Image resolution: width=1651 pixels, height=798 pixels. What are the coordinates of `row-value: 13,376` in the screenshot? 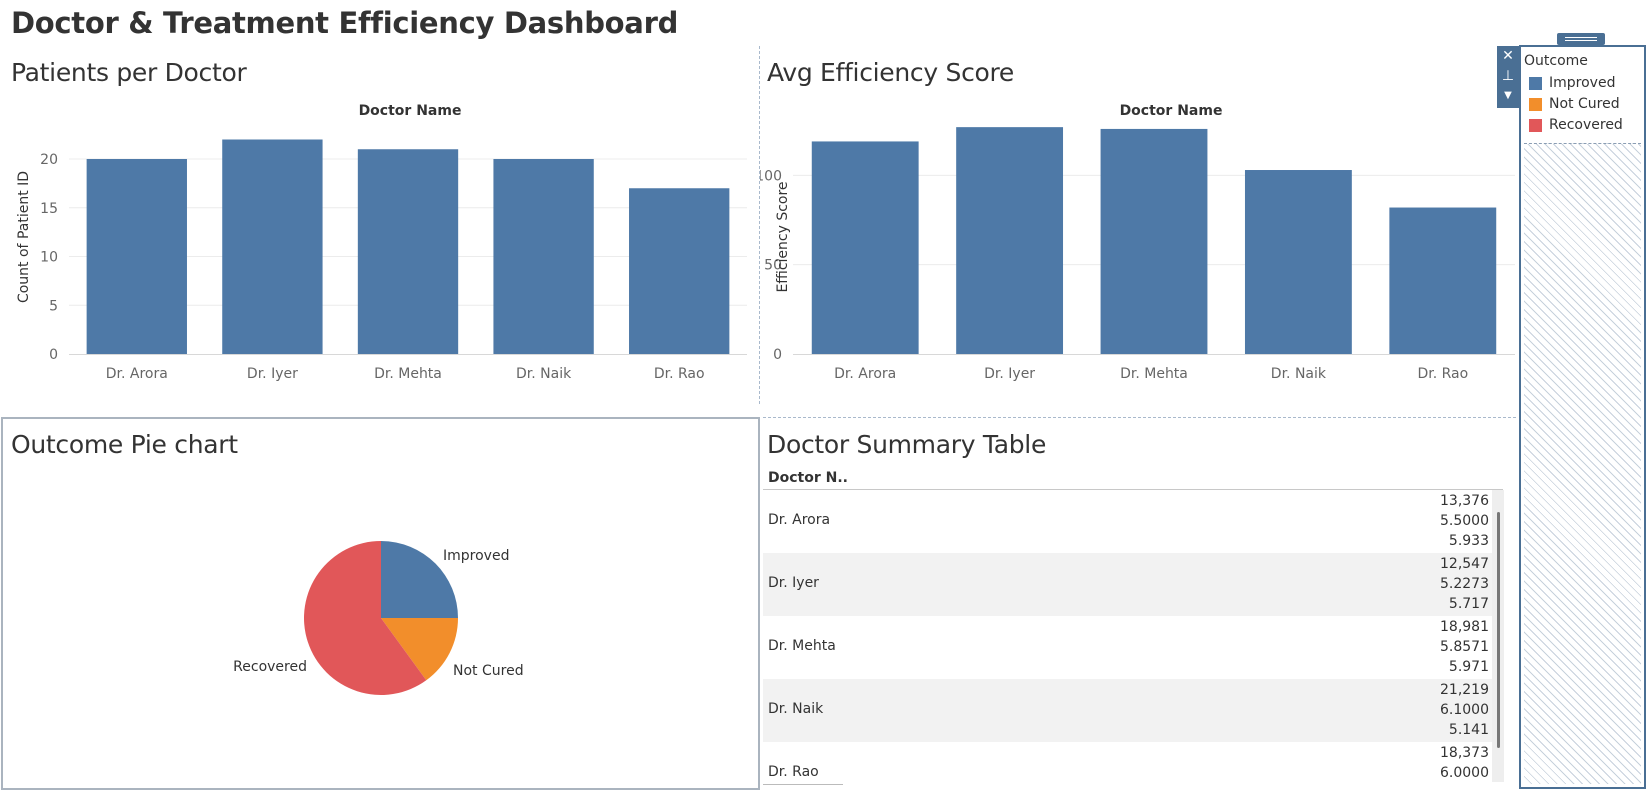 It's located at (1464, 501).